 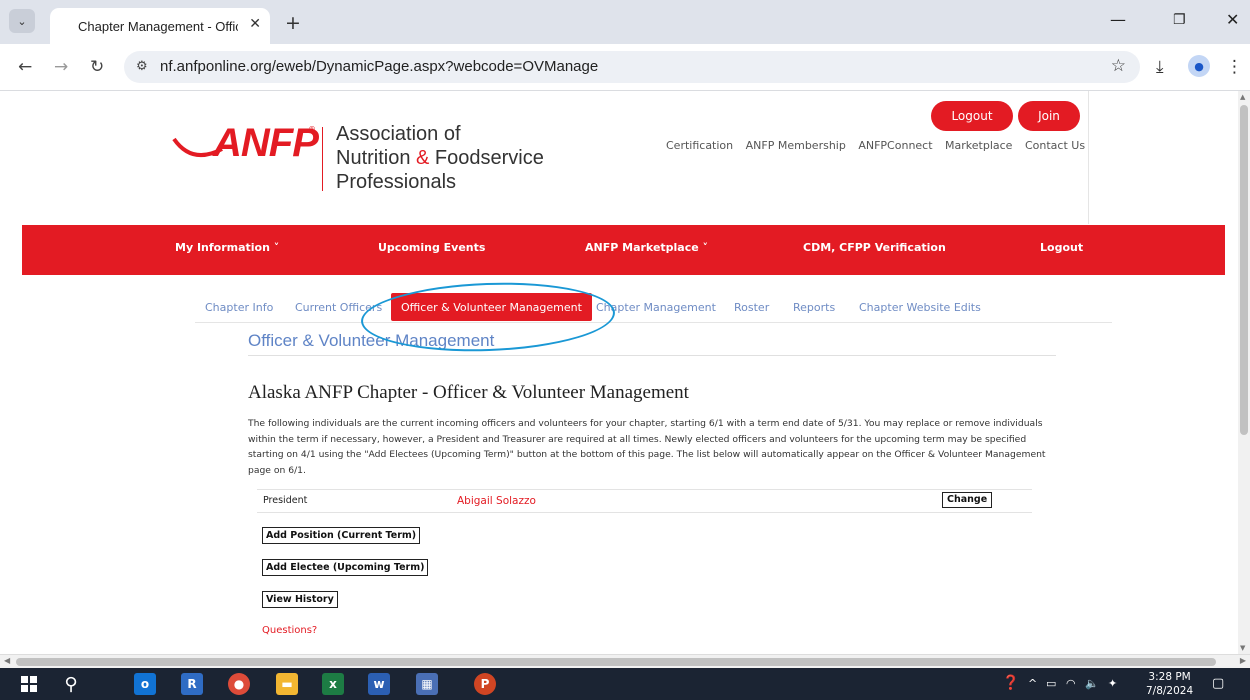 What do you see at coordinates (312, 129) in the screenshot?
I see `registered-mark: ®` at bounding box center [312, 129].